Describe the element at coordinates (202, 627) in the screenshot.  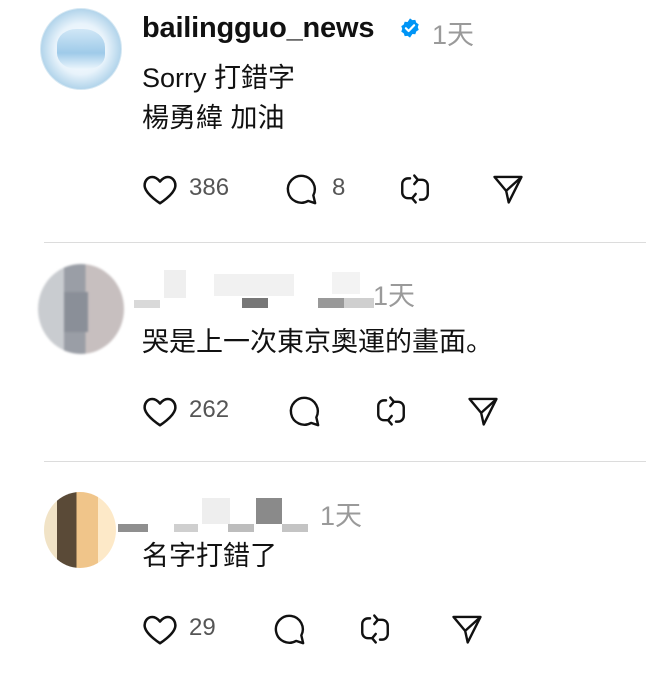
I see `like-count: 29` at that location.